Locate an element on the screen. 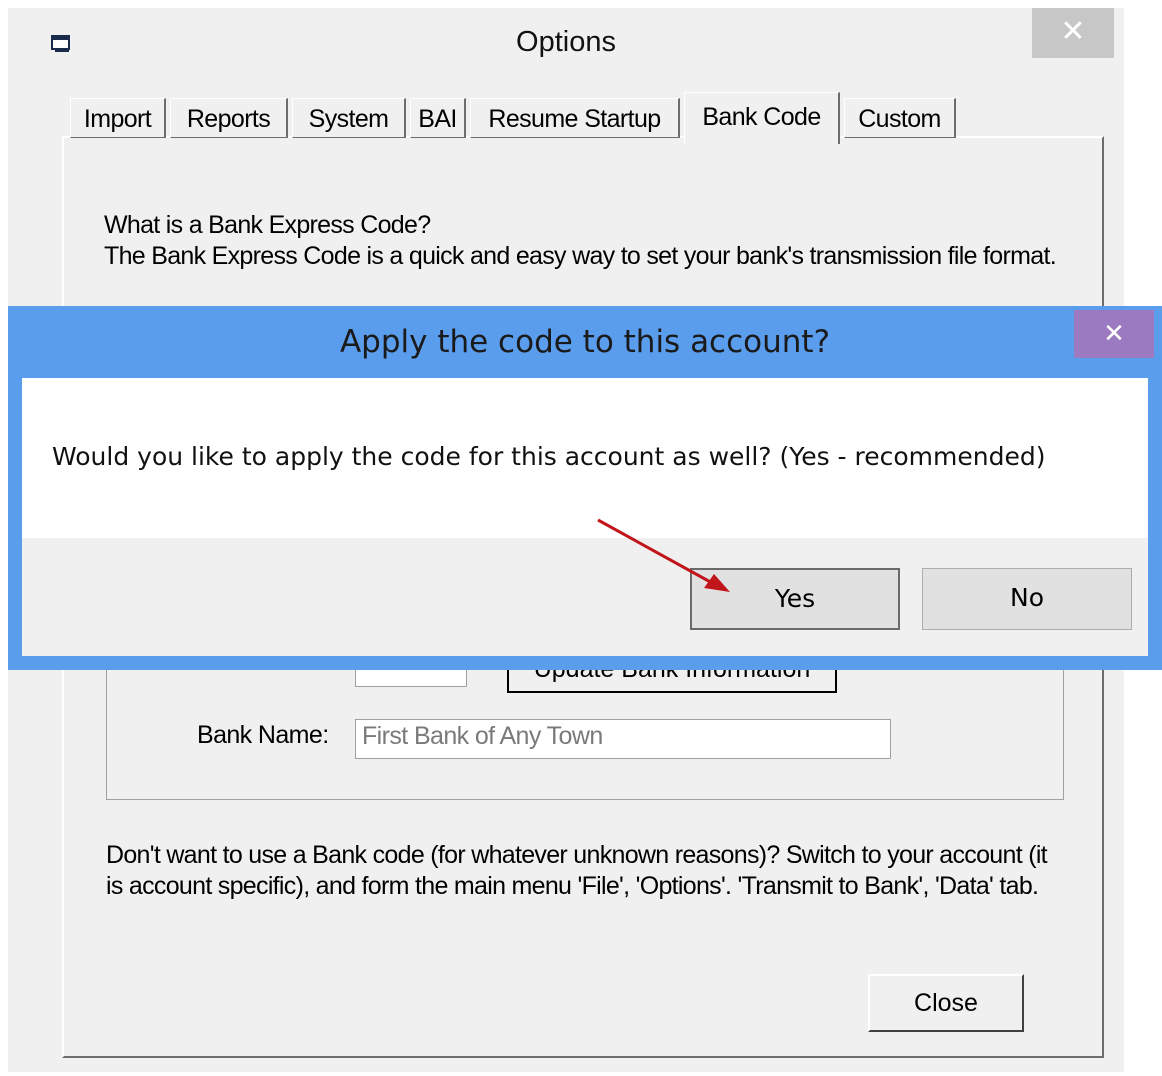 The height and width of the screenshot is (1076, 1162). tab-bank-code: Bank Code is located at coordinates (762, 118).